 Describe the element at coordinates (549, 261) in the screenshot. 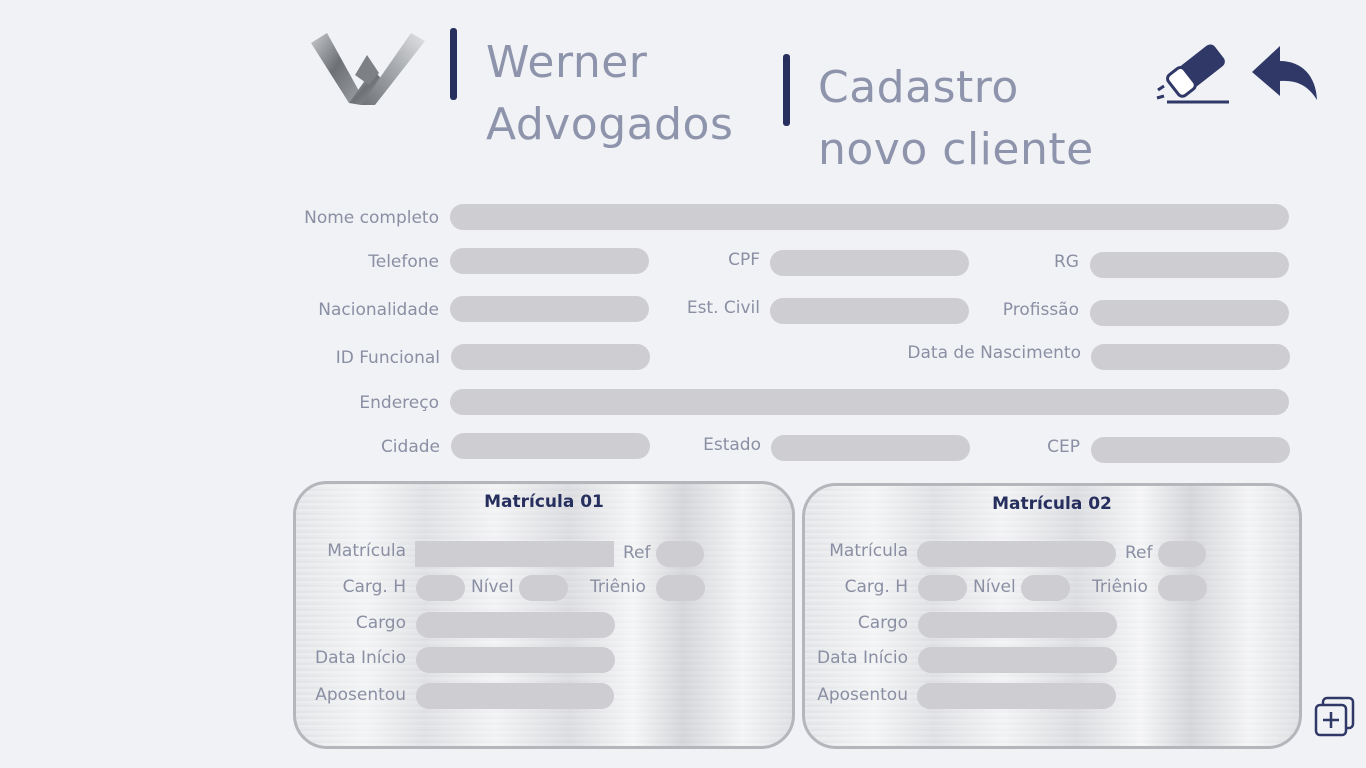

I see `telefone-input` at that location.